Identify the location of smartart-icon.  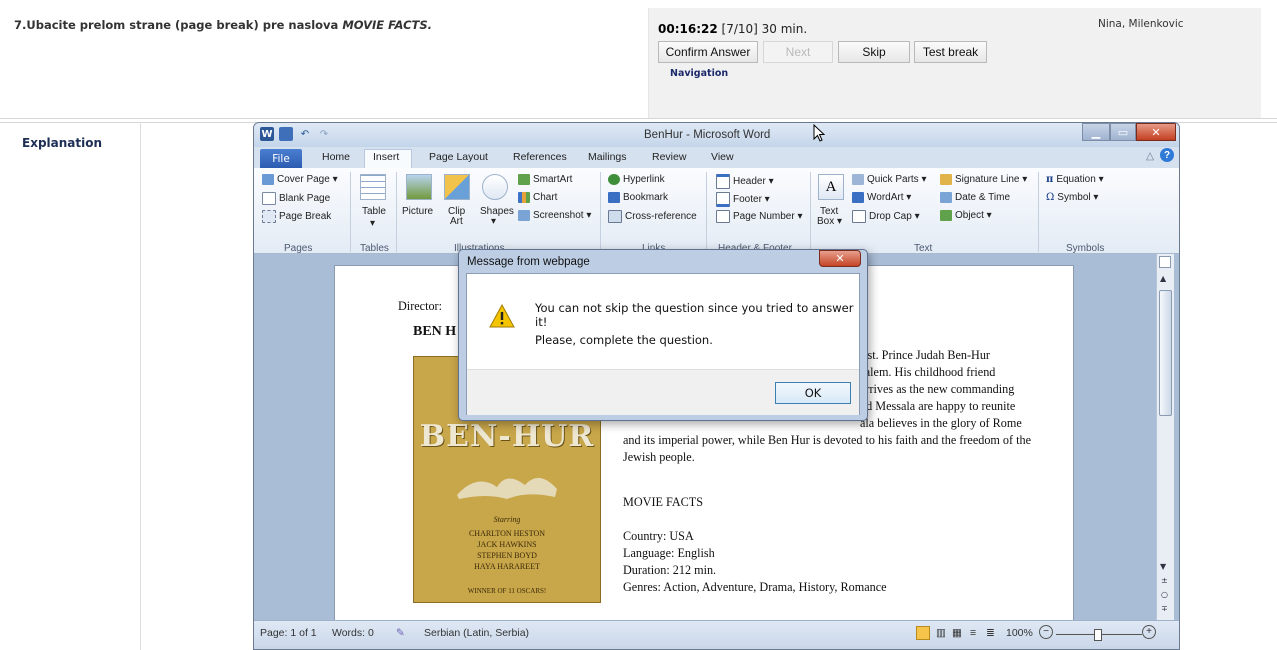
(524, 179).